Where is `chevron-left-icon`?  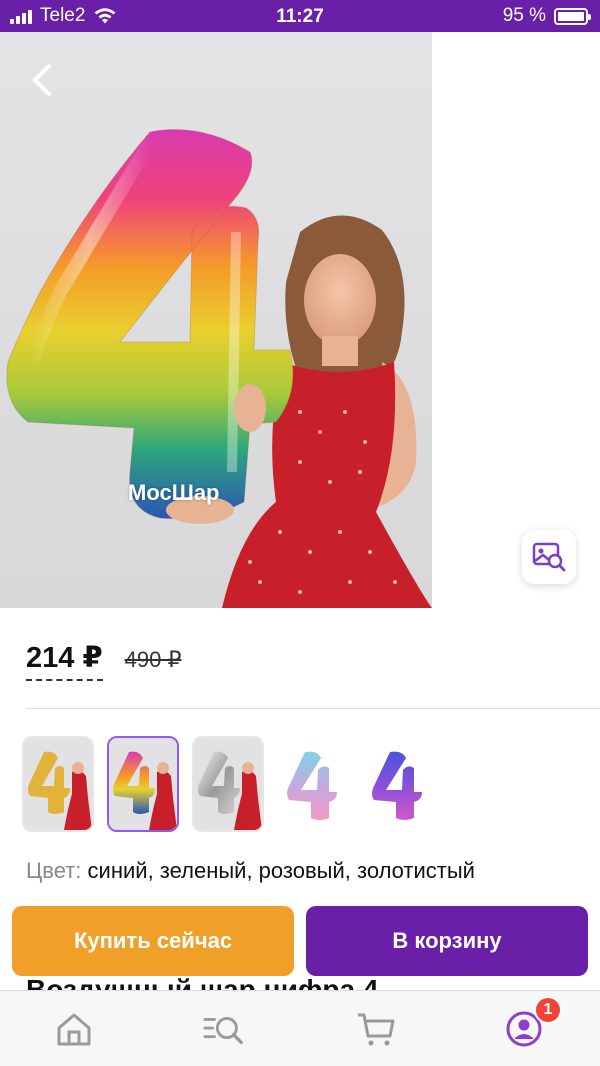
chevron-left-icon is located at coordinates (42, 80).